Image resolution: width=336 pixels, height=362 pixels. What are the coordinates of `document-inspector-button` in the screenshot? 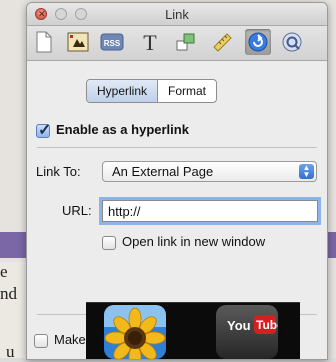 It's located at (44, 42).